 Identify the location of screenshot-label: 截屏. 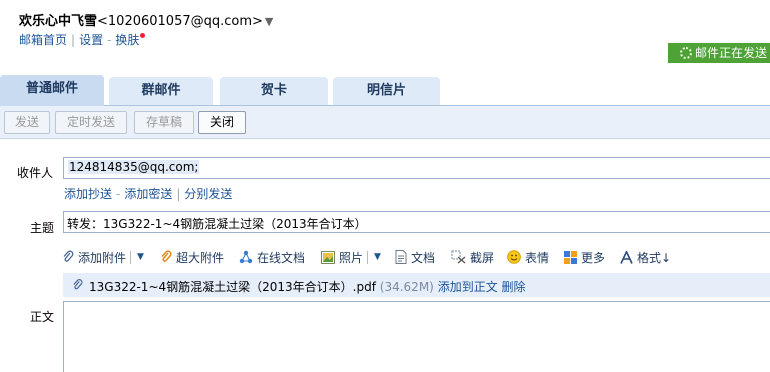
(482, 257).